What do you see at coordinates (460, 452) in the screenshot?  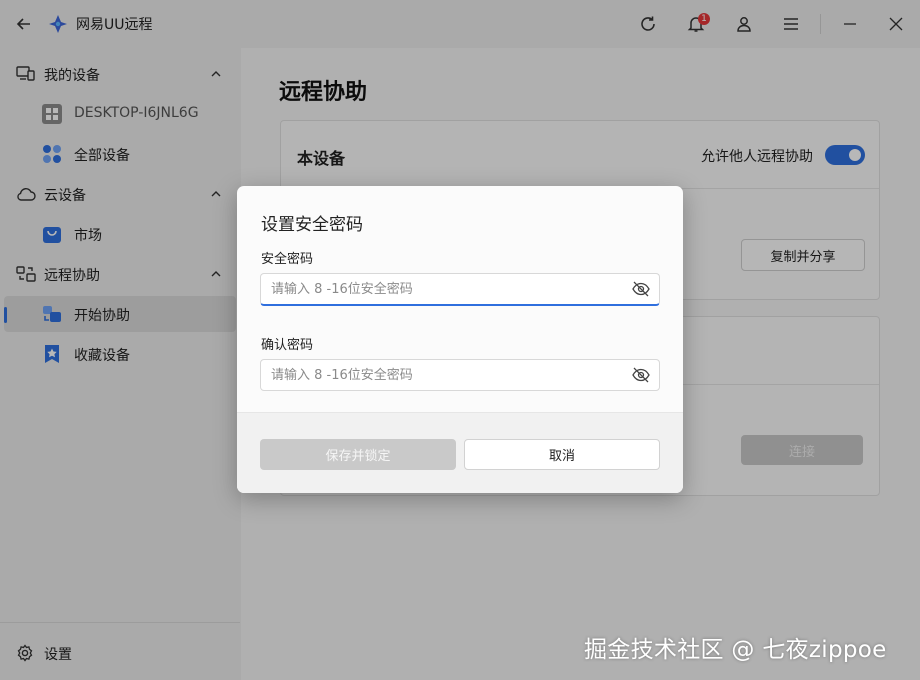 I see `dialog-footer: 保存并锁定 取消` at bounding box center [460, 452].